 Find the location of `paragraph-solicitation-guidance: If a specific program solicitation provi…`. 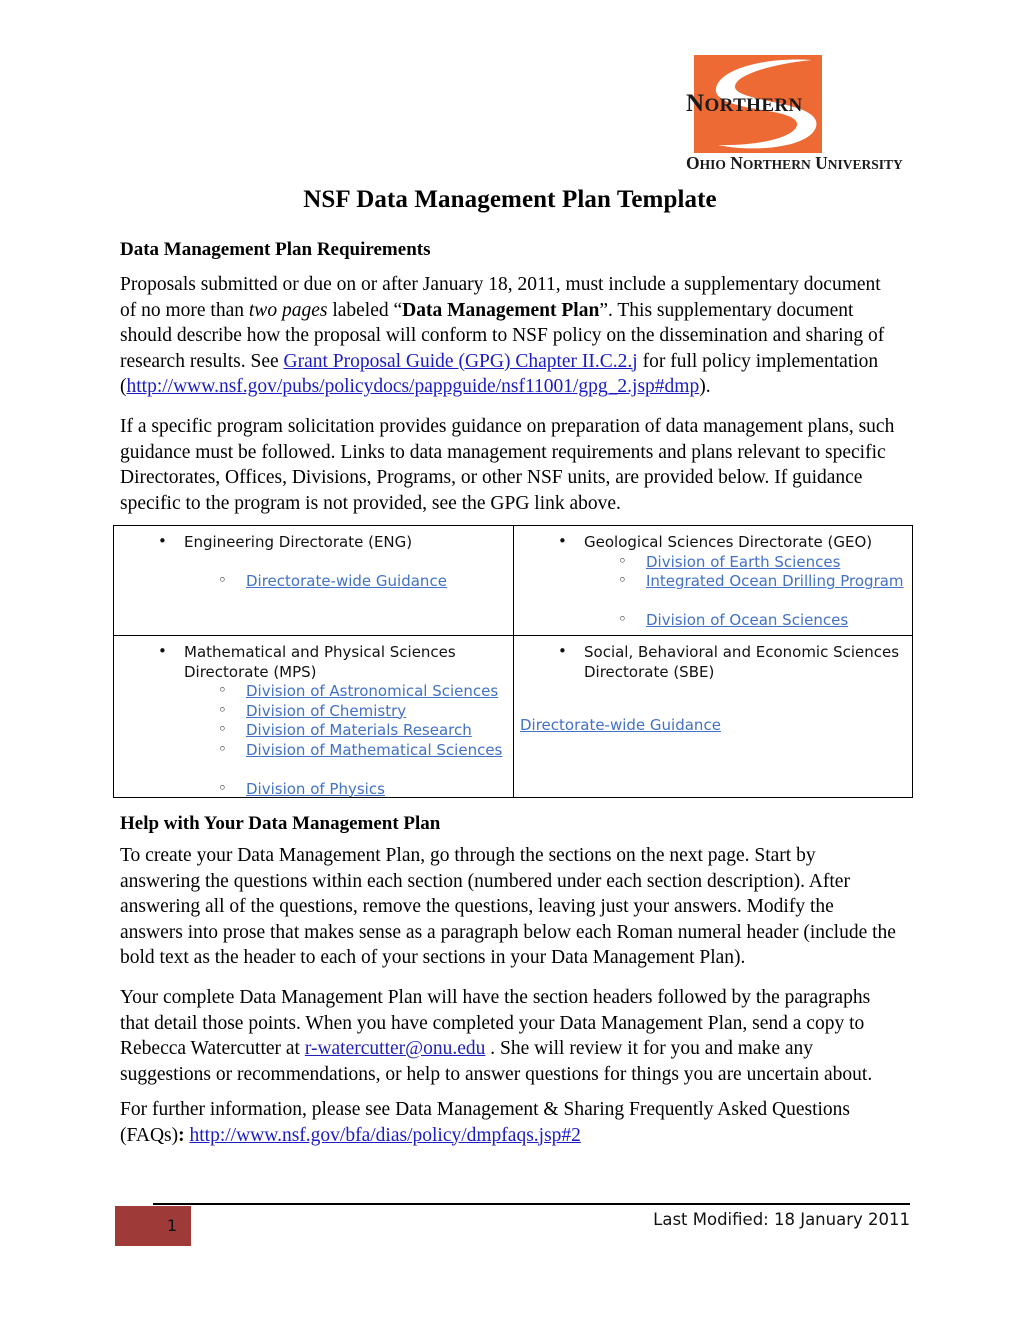

paragraph-solicitation-guidance: If a specific program solicitation provi… is located at coordinates (507, 465).